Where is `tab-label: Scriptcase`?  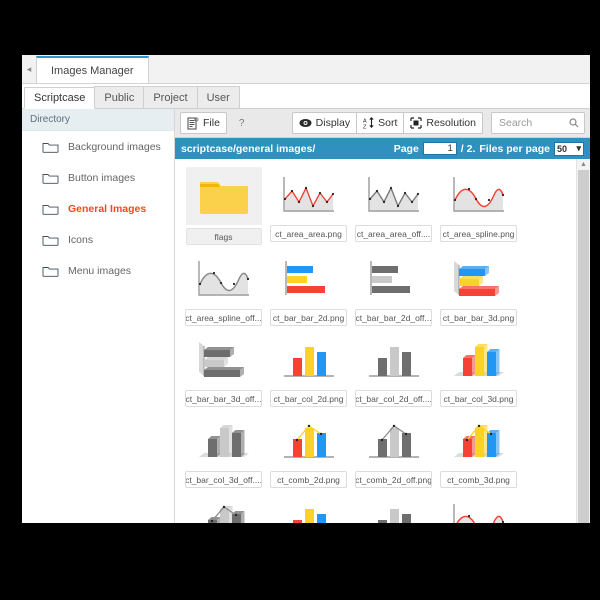
tab-label: Scriptcase is located at coordinates (60, 98).